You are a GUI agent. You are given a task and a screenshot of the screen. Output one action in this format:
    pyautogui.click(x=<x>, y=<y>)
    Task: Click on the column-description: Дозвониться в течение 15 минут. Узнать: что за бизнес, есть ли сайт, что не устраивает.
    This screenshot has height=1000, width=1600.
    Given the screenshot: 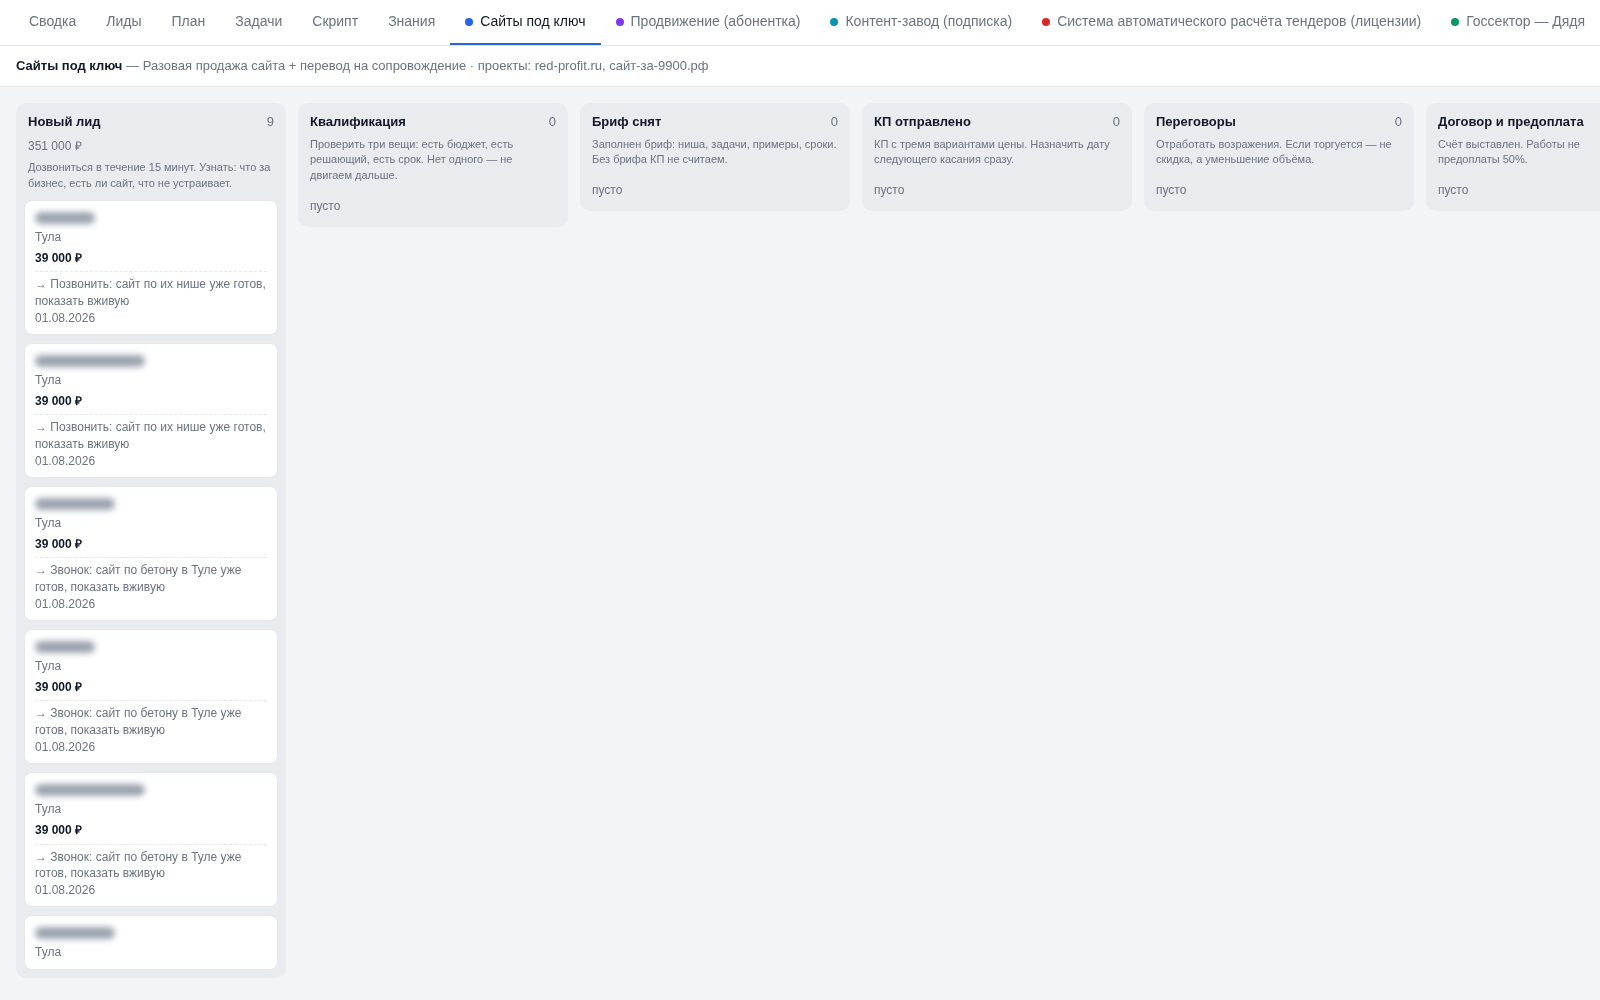 What is the action you would take?
    pyautogui.click(x=149, y=175)
    